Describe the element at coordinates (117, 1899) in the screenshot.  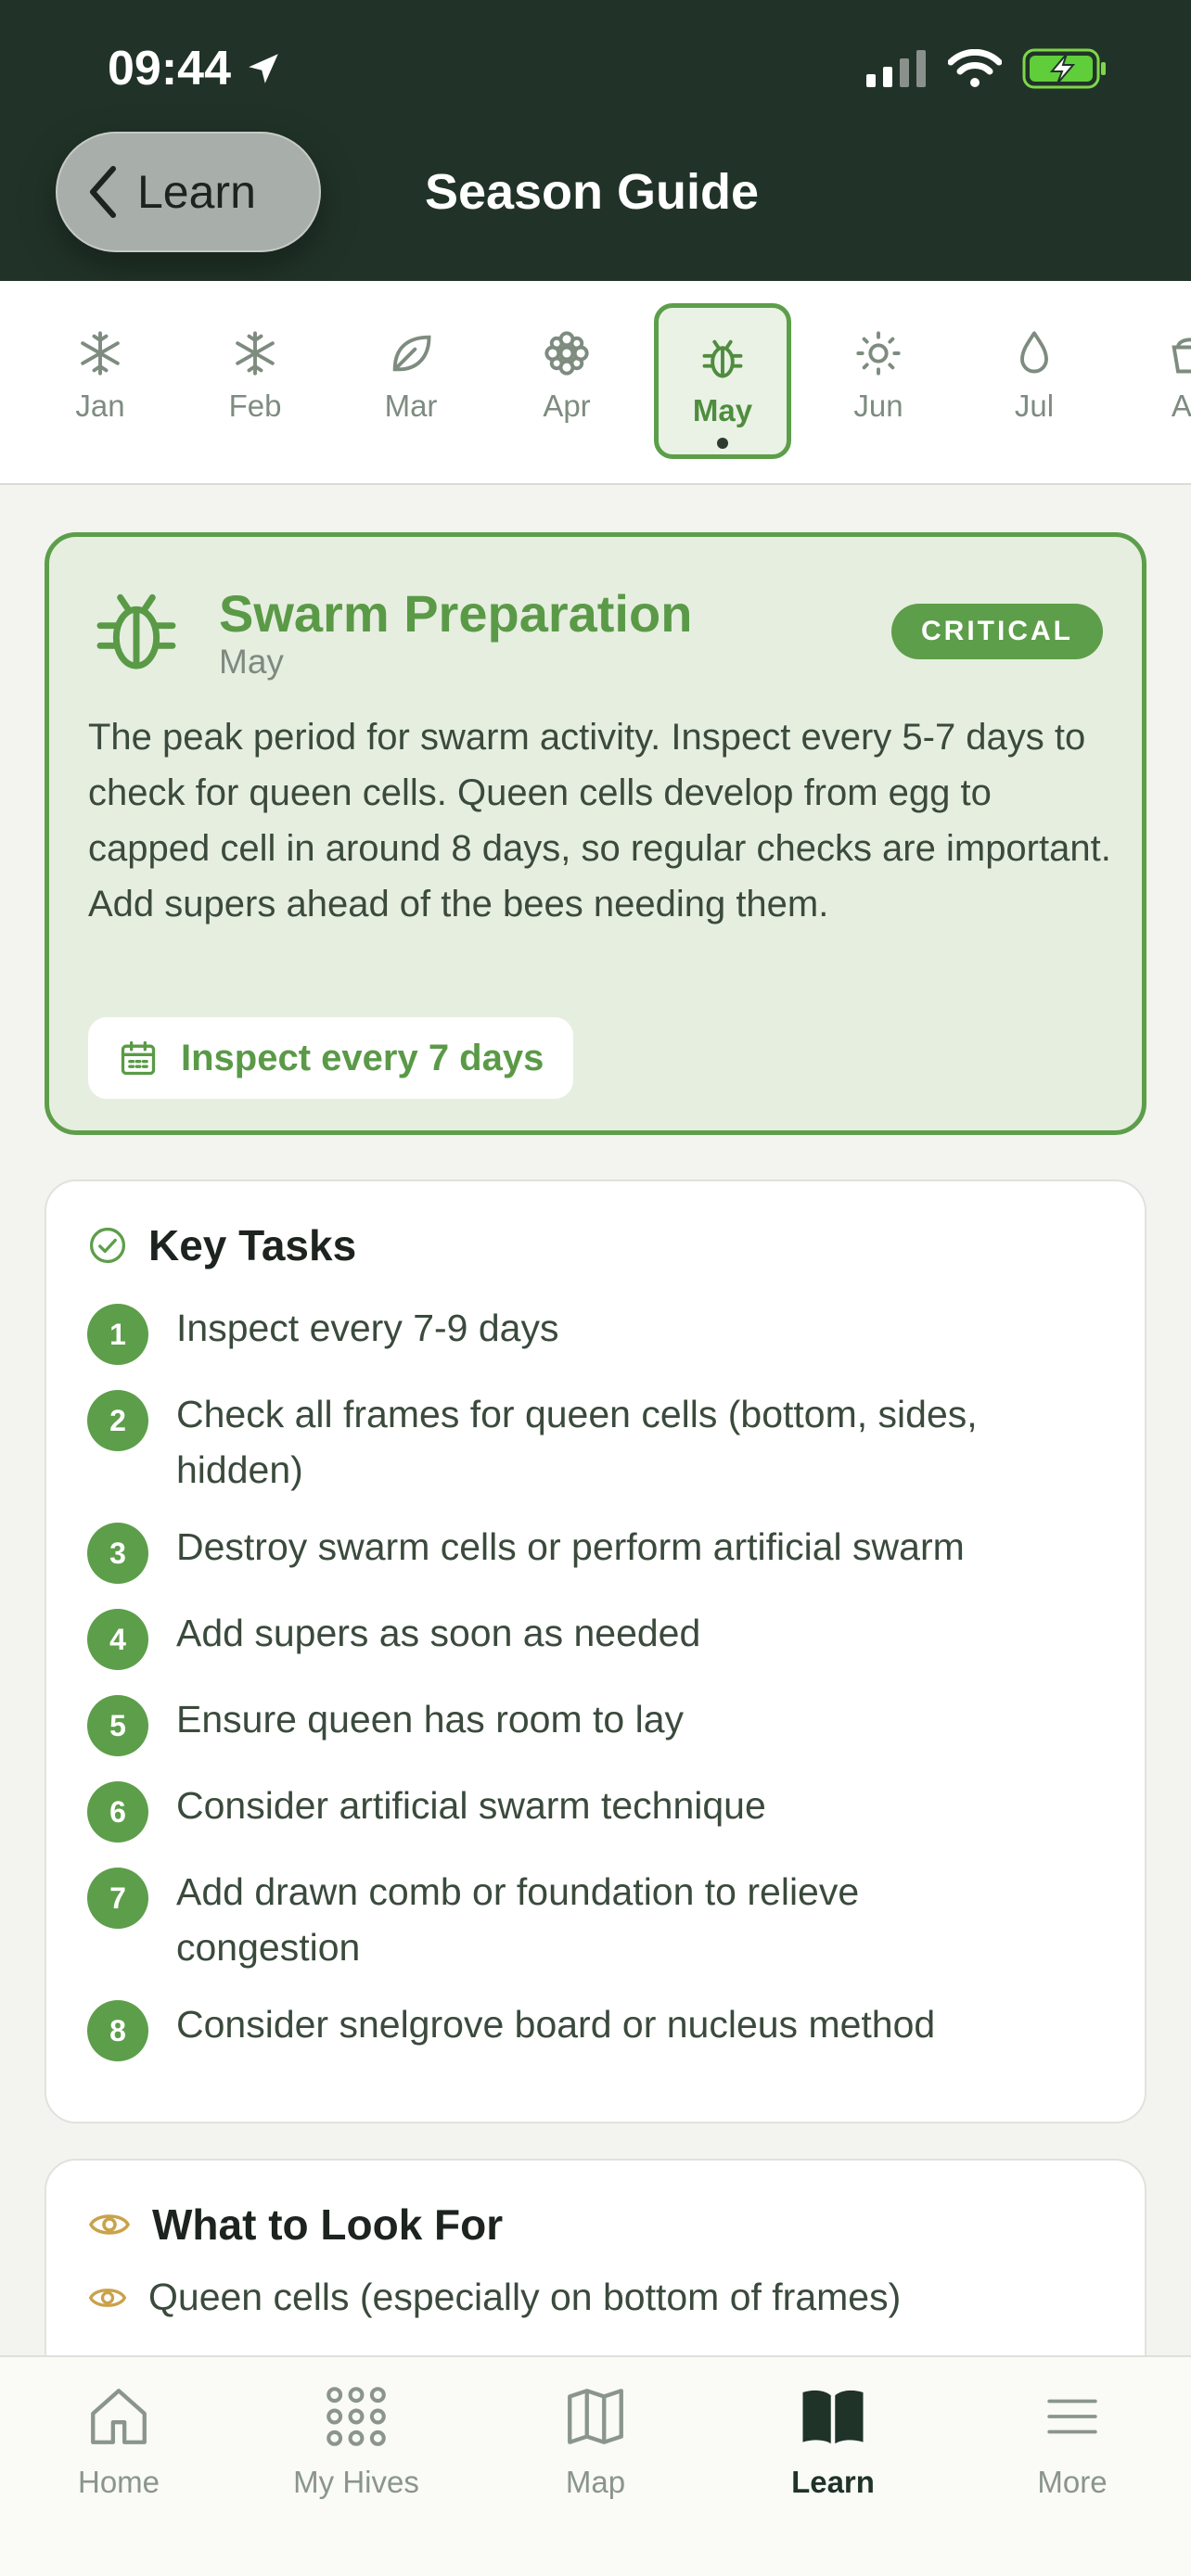
I see `step-number: 7` at that location.